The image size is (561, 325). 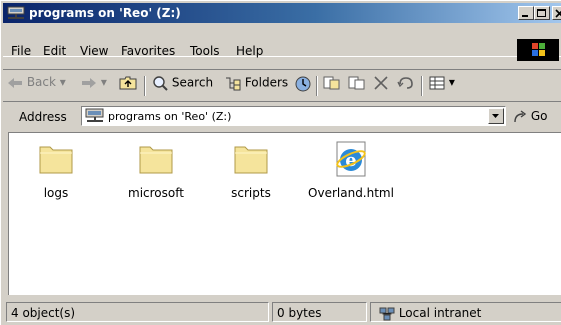 What do you see at coordinates (351, 193) in the screenshot?
I see `file-name: Overland.html` at bounding box center [351, 193].